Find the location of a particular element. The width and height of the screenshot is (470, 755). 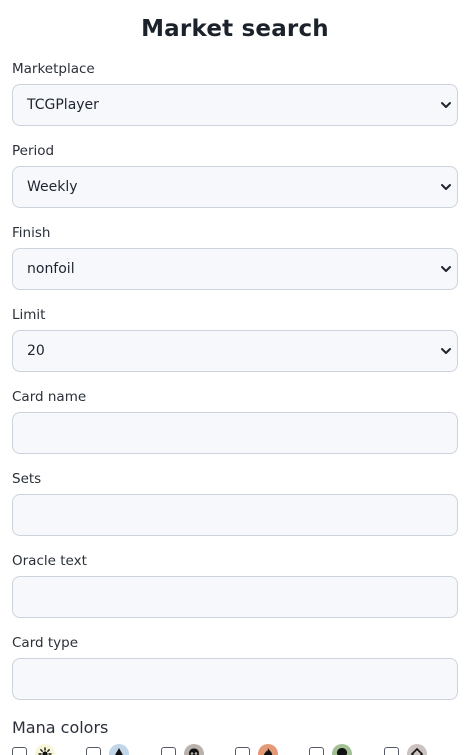

limit-selected-value: 20 is located at coordinates (36, 351).